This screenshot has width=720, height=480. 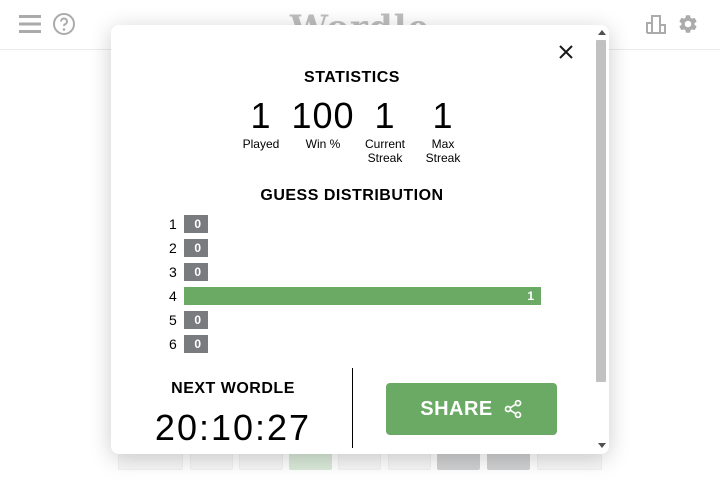 What do you see at coordinates (173, 248) in the screenshot?
I see `guess-number: 2` at bounding box center [173, 248].